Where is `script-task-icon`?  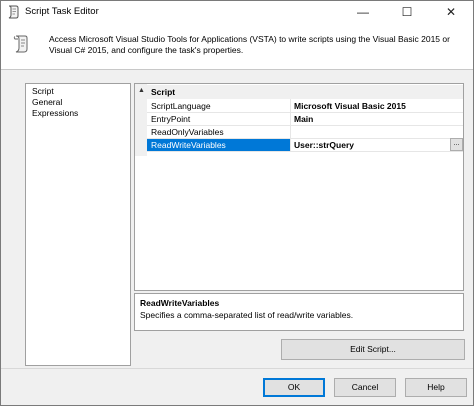
script-task-icon is located at coordinates (13, 12).